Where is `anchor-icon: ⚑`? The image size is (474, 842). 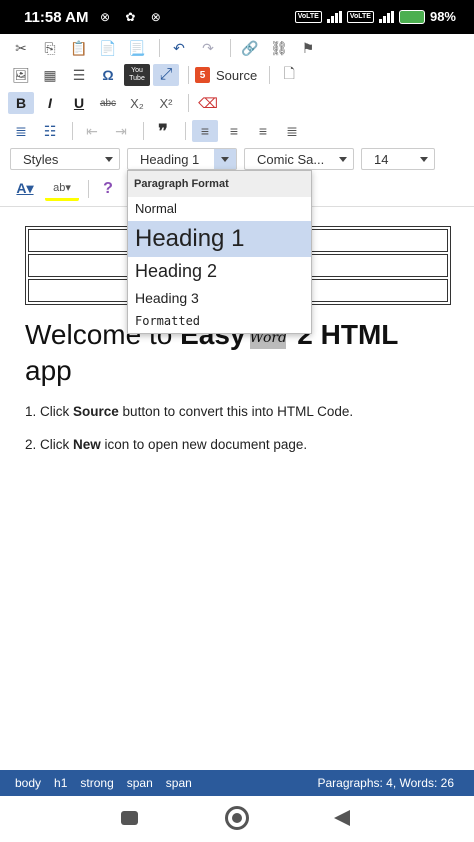 anchor-icon: ⚑ is located at coordinates (308, 48).